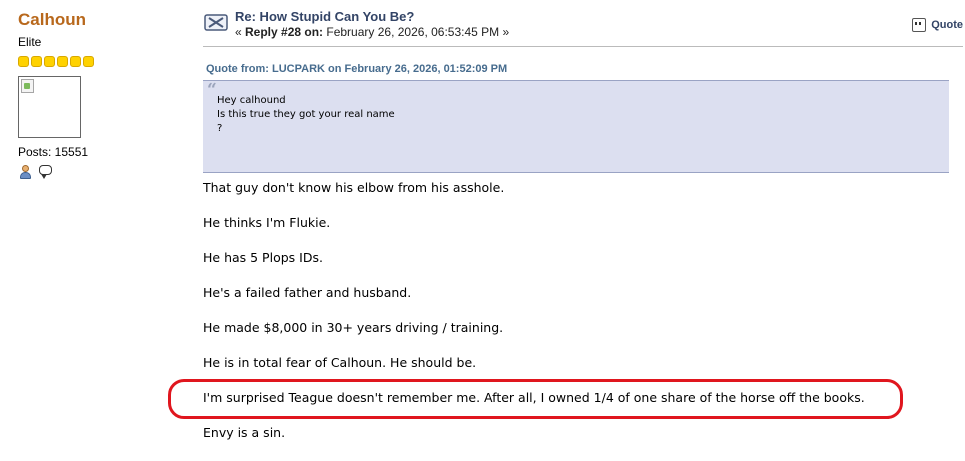 Image resolution: width=965 pixels, height=461 pixels. Describe the element at coordinates (267, 222) in the screenshot. I see `body-paragraph: He thinks I'm Flukie.` at that location.